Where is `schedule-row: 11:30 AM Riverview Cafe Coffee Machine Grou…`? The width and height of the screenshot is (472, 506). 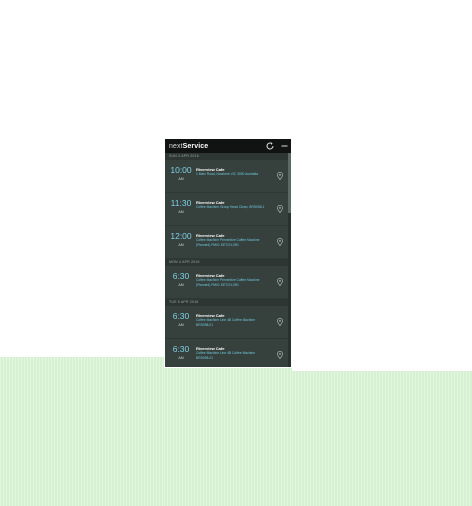 schedule-row: 11:30 AM Riverview Cafe Coffee Machine Grou… is located at coordinates (228, 209).